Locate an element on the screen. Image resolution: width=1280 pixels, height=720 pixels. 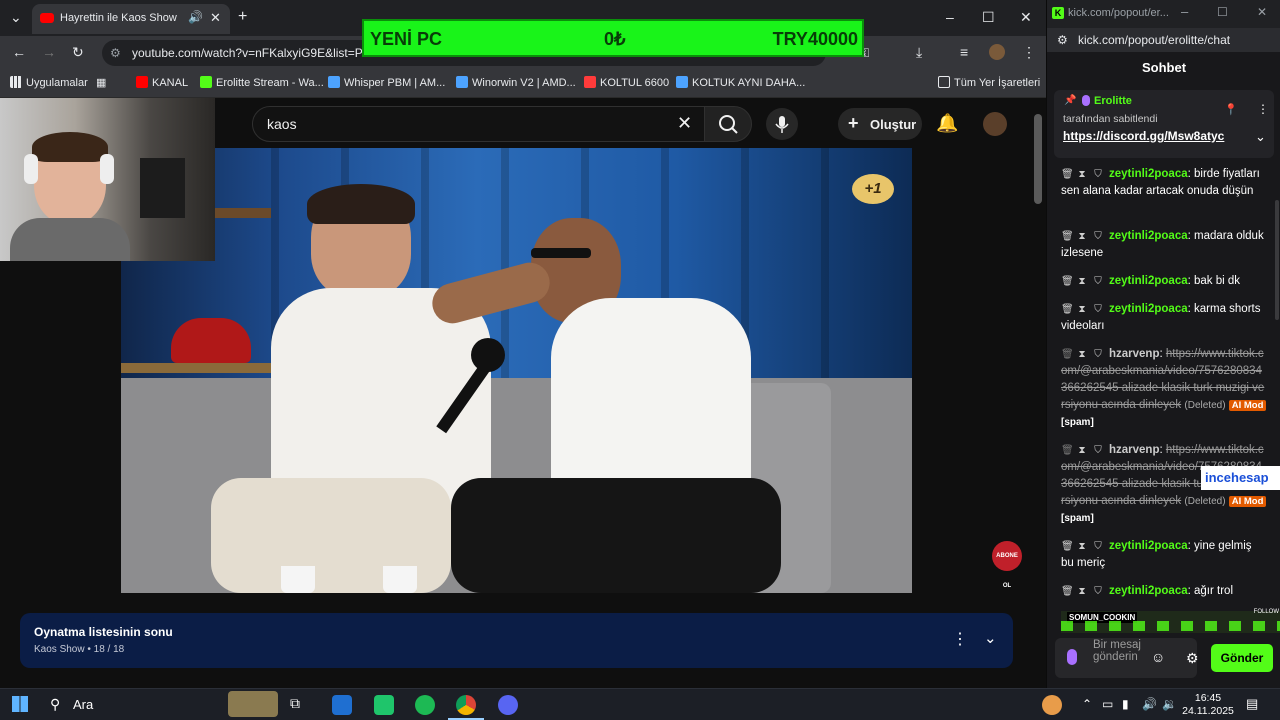
chat-text: bak bi dk is located at coordinates (1217, 281).